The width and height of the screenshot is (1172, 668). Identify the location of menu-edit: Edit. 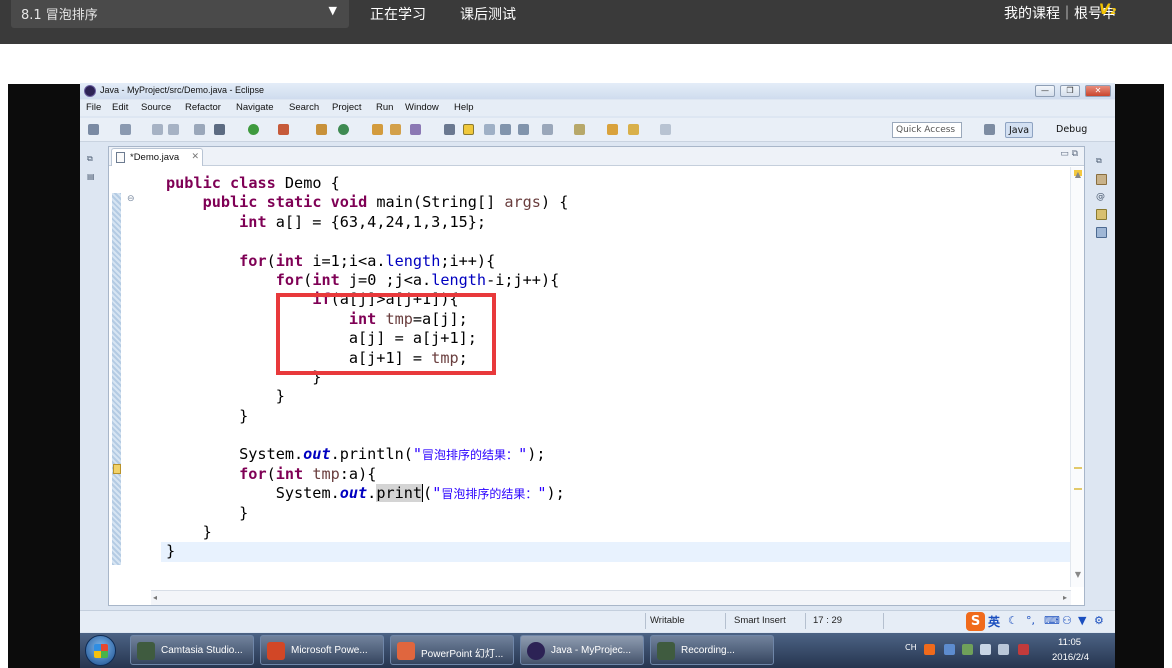
(120, 107).